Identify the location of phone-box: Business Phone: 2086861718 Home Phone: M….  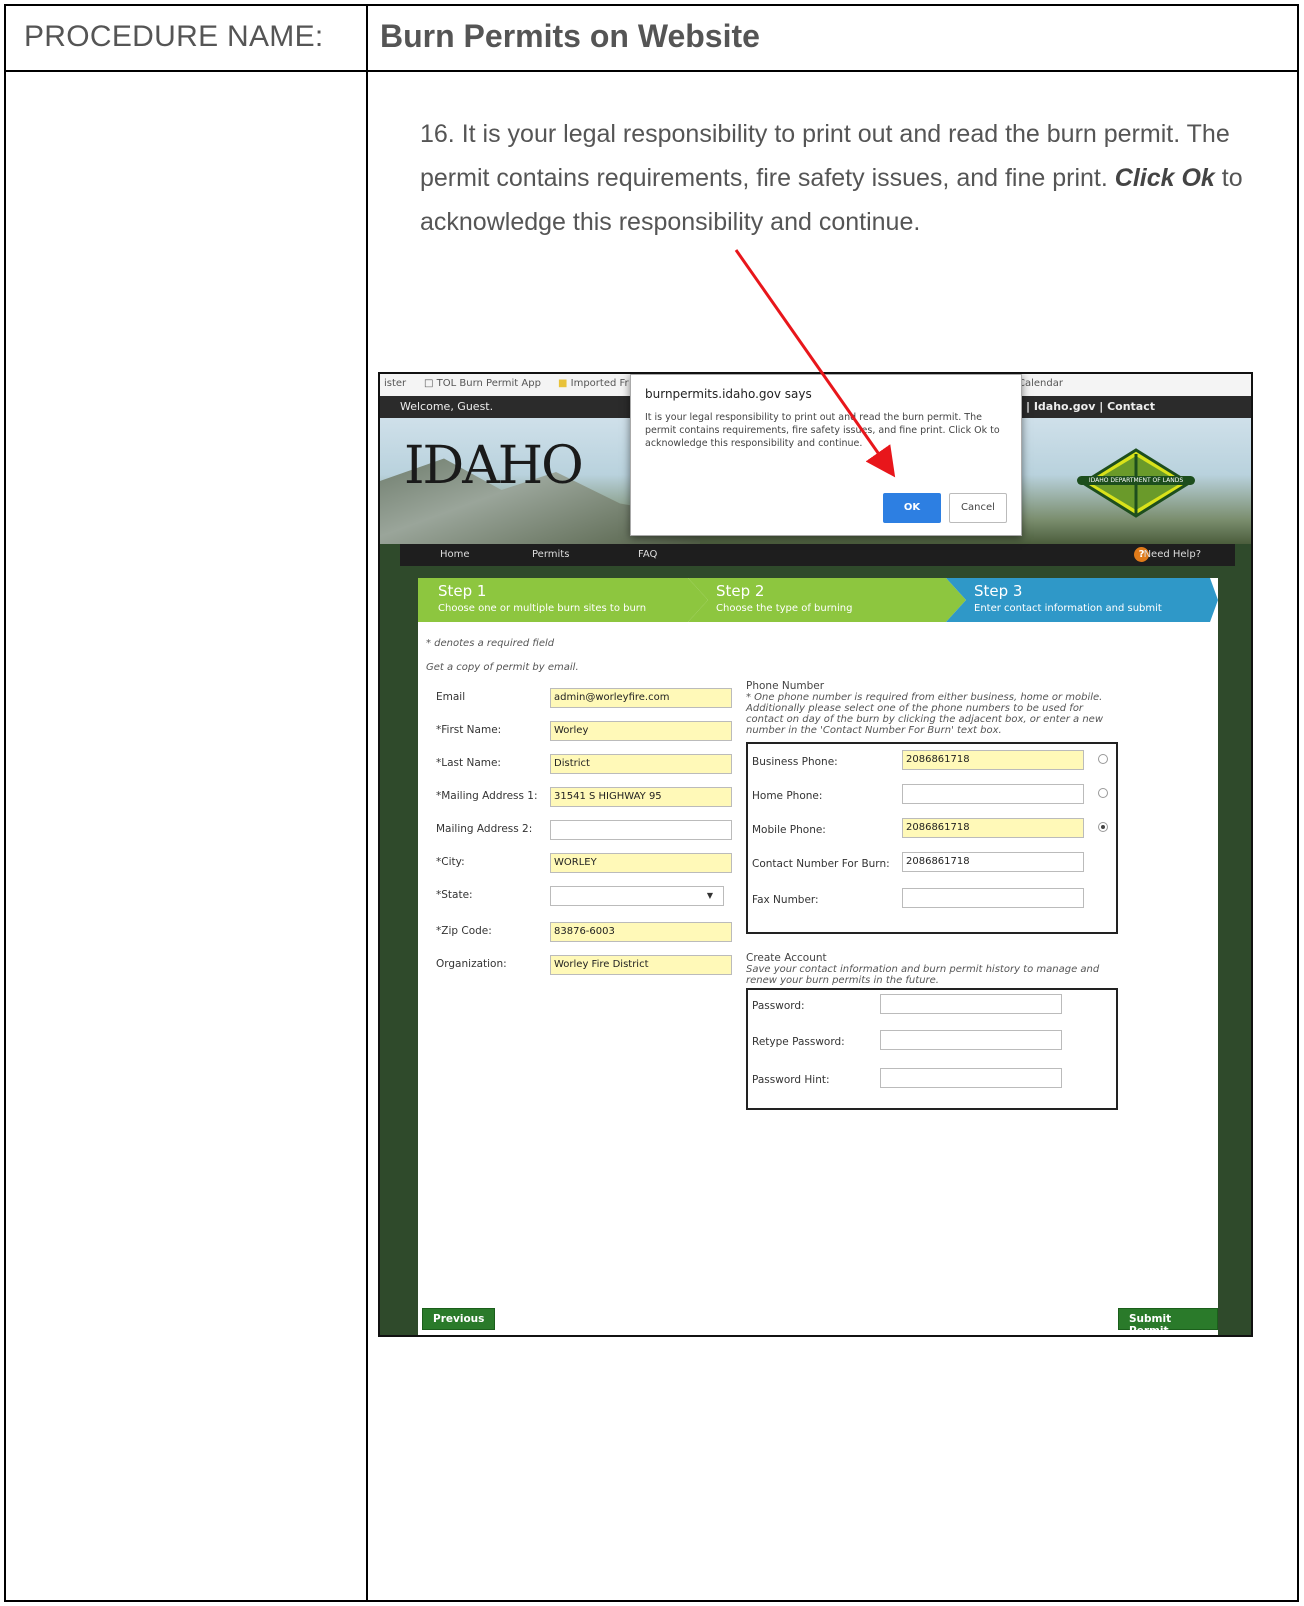
(932, 838).